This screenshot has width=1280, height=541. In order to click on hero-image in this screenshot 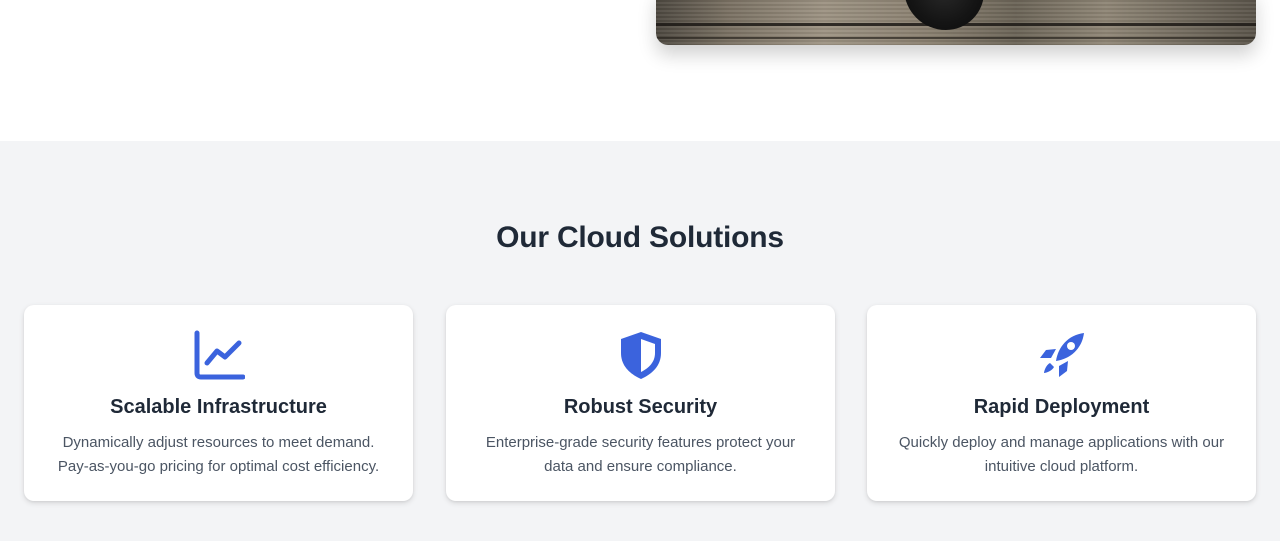, I will do `click(956, 22)`.